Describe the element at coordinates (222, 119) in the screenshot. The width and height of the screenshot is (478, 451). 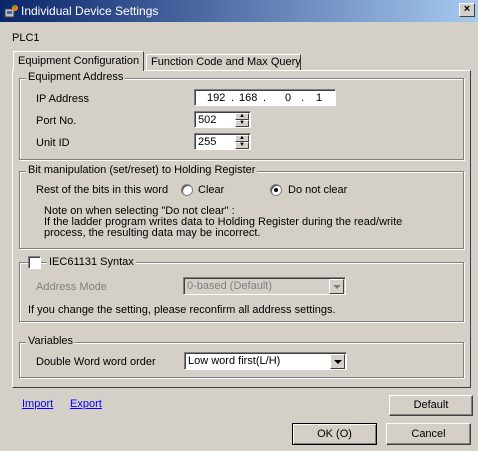
I see `port-stepper: 502 ▲ ▼` at that location.